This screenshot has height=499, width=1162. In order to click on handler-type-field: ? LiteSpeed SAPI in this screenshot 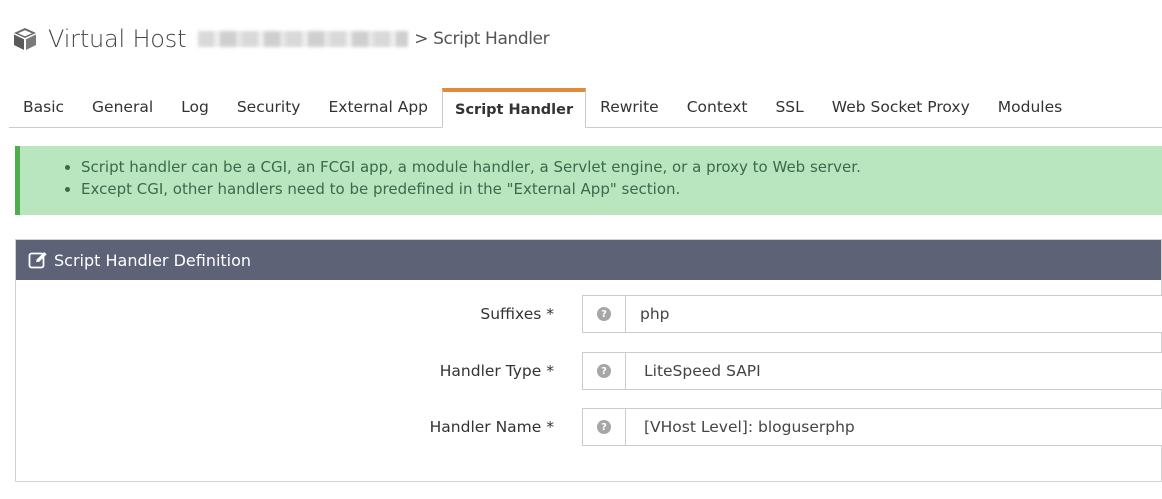, I will do `click(872, 371)`.